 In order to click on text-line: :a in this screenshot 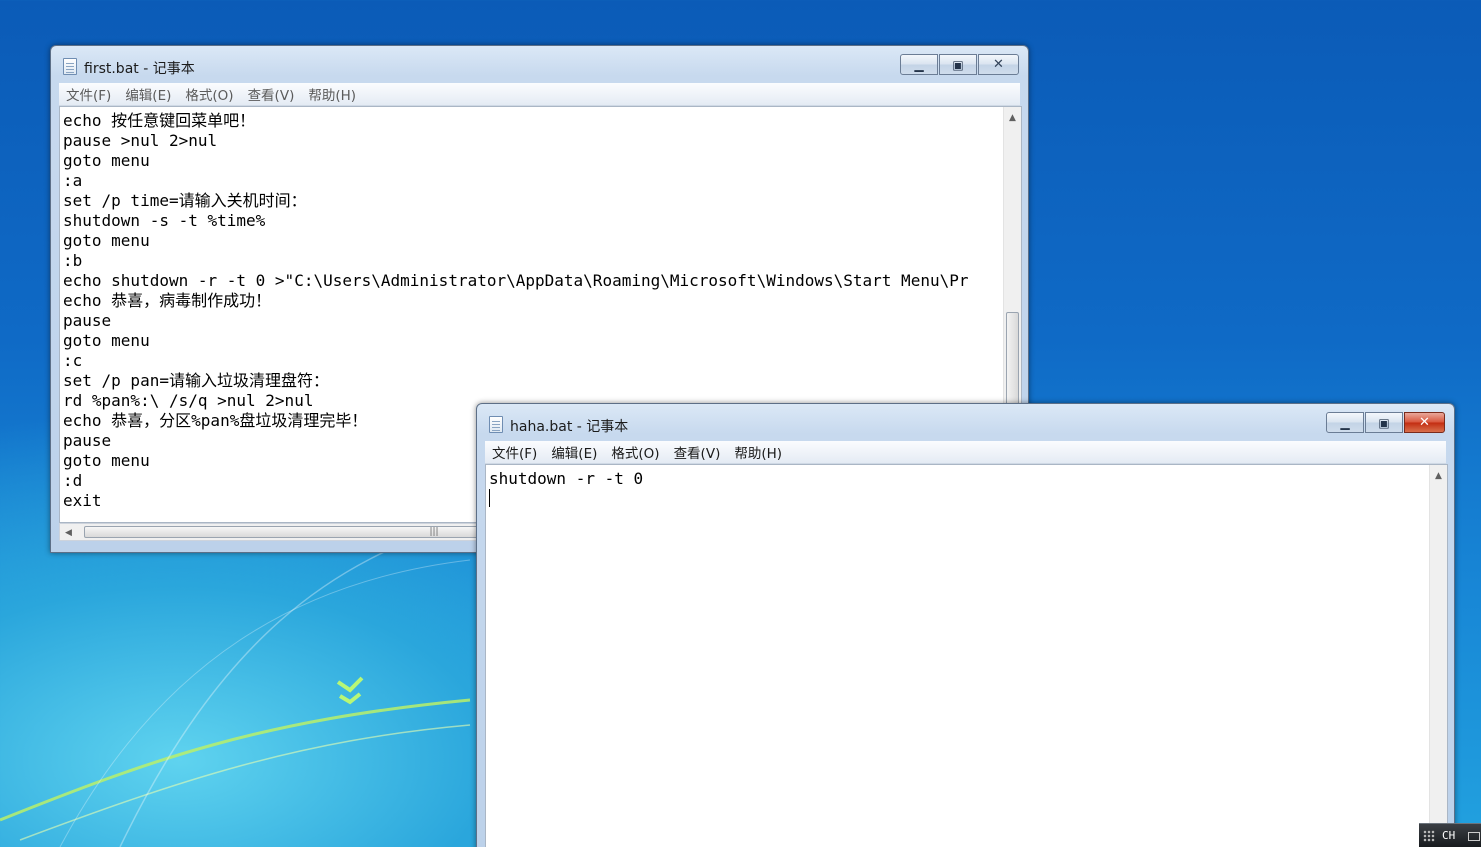, I will do `click(73, 180)`.